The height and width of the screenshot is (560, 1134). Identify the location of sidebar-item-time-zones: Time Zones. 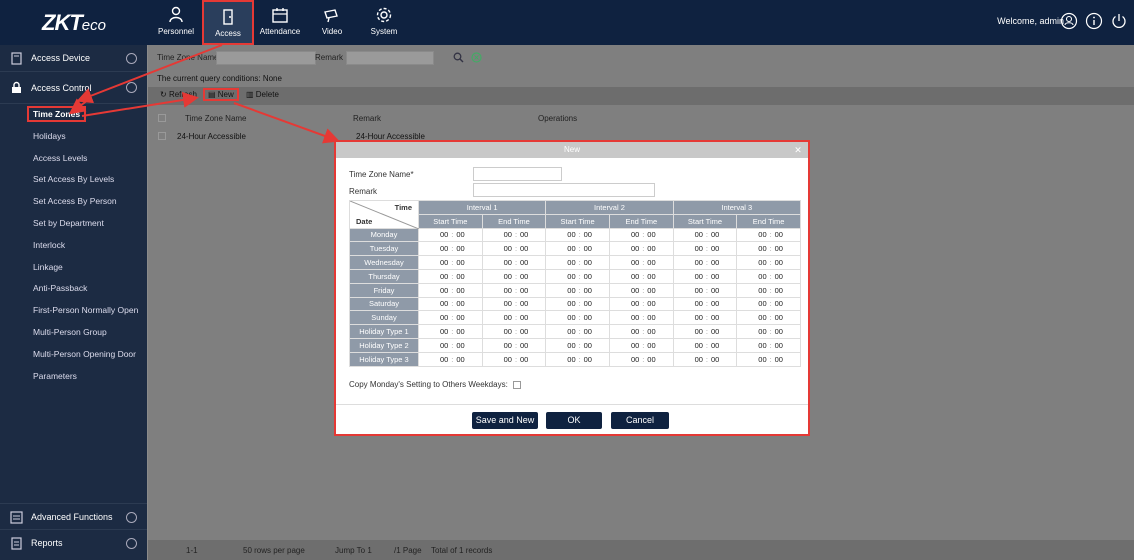
(73, 115).